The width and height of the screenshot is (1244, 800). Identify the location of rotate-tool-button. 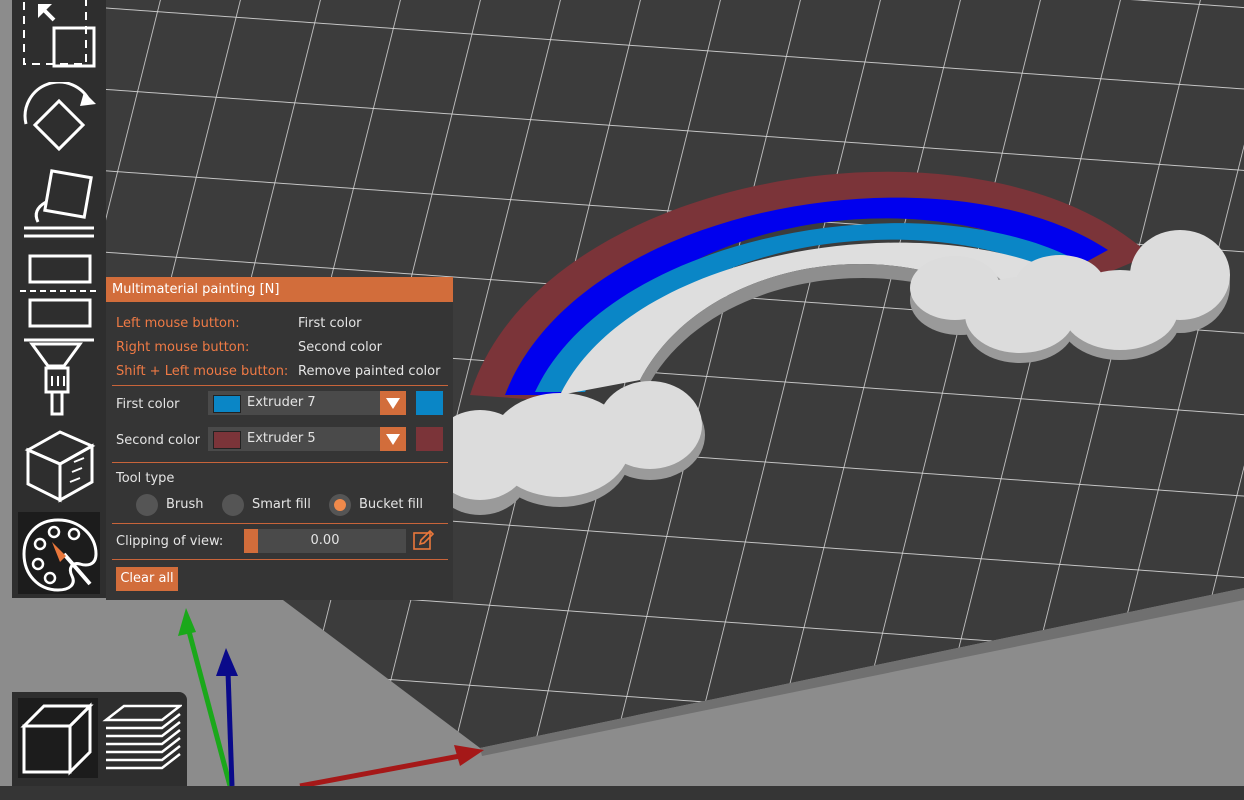
(59, 122).